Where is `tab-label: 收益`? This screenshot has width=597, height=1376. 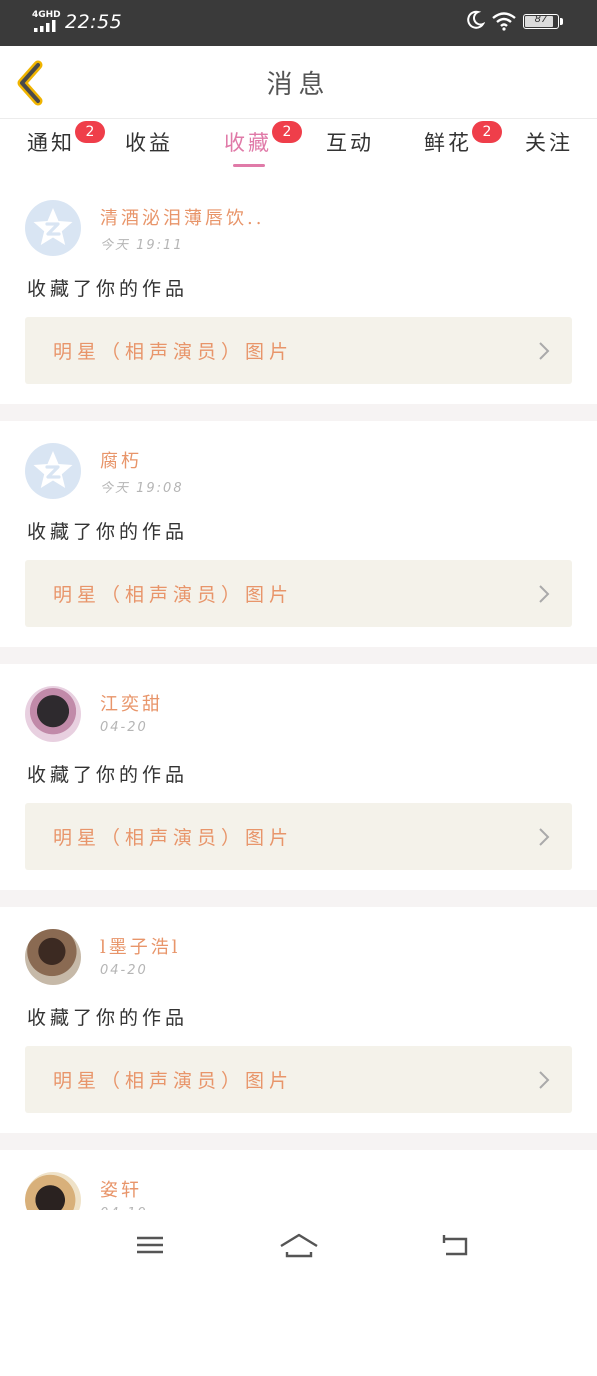
tab-label: 收益 is located at coordinates (149, 143).